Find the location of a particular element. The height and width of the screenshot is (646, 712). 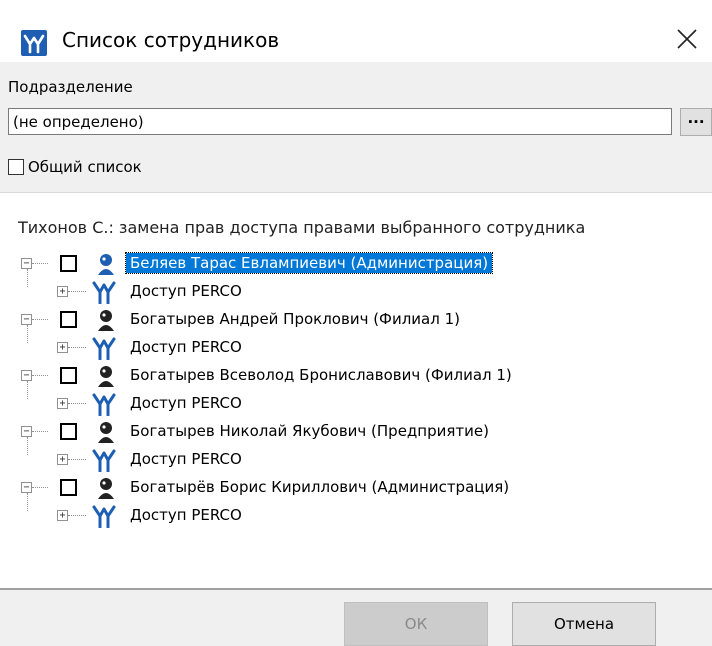

employee-name: Богатырев Андрей Проклович (Филиал 1) is located at coordinates (295, 319).